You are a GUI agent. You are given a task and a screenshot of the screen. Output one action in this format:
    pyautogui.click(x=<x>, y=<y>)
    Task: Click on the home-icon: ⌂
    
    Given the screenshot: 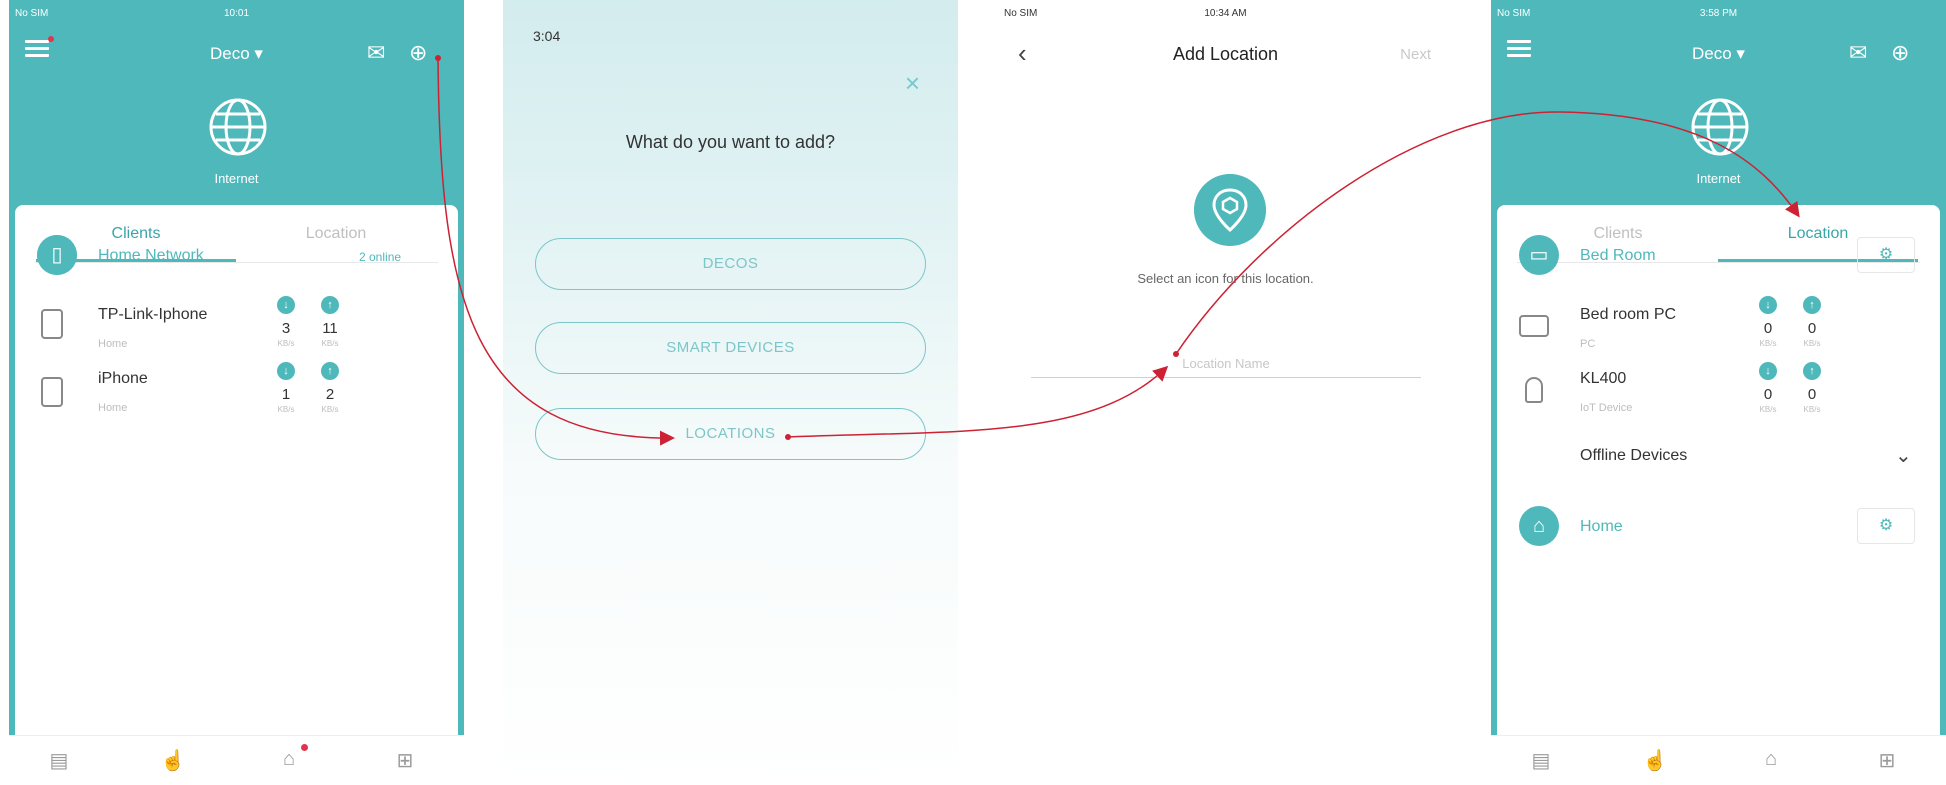 What is the action you would take?
    pyautogui.click(x=1539, y=526)
    